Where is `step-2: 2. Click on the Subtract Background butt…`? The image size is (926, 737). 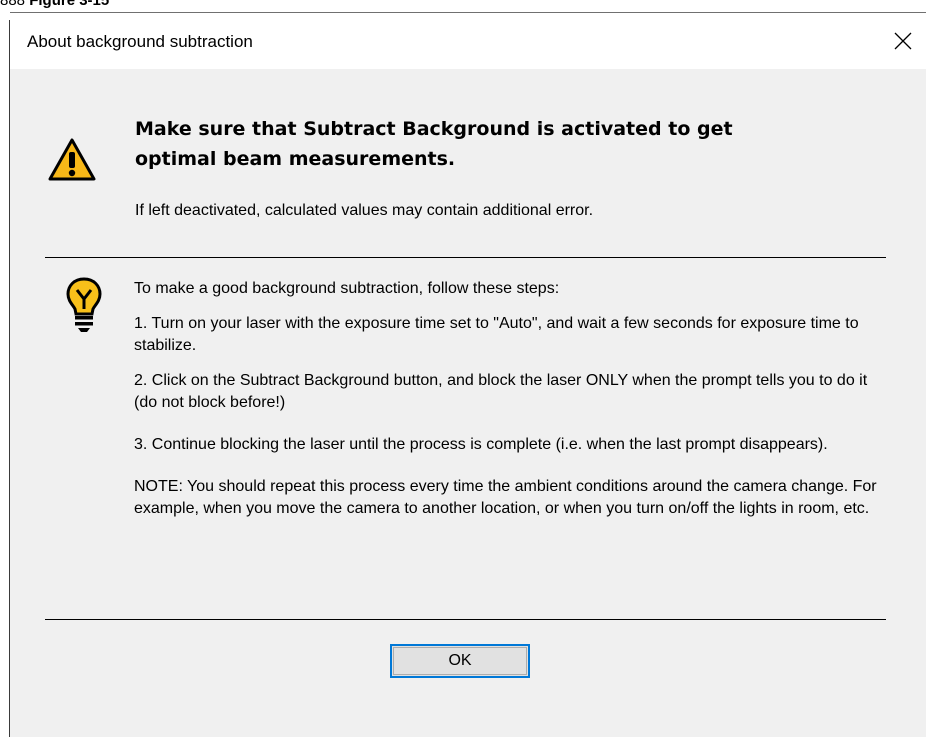
step-2: 2. Click on the Subtract Background butt… is located at coordinates (501, 391).